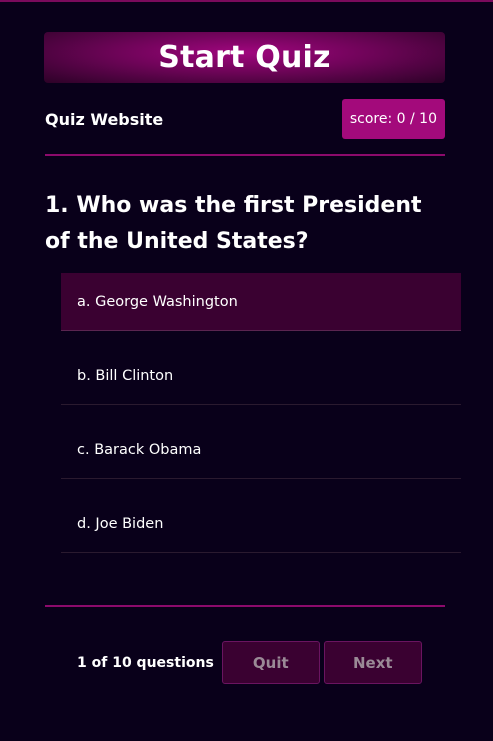  What do you see at coordinates (393, 119) in the screenshot?
I see `score-badge: score: 0 / 10` at bounding box center [393, 119].